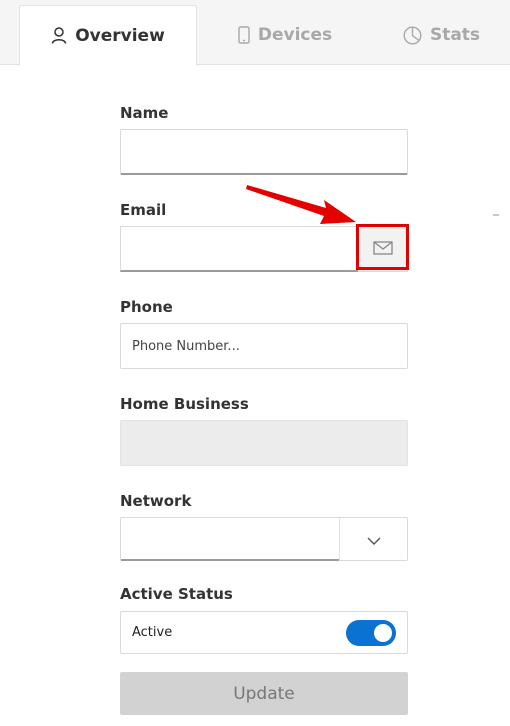 This screenshot has width=510, height=726. What do you see at coordinates (371, 632) in the screenshot?
I see `active-status-toggle` at bounding box center [371, 632].